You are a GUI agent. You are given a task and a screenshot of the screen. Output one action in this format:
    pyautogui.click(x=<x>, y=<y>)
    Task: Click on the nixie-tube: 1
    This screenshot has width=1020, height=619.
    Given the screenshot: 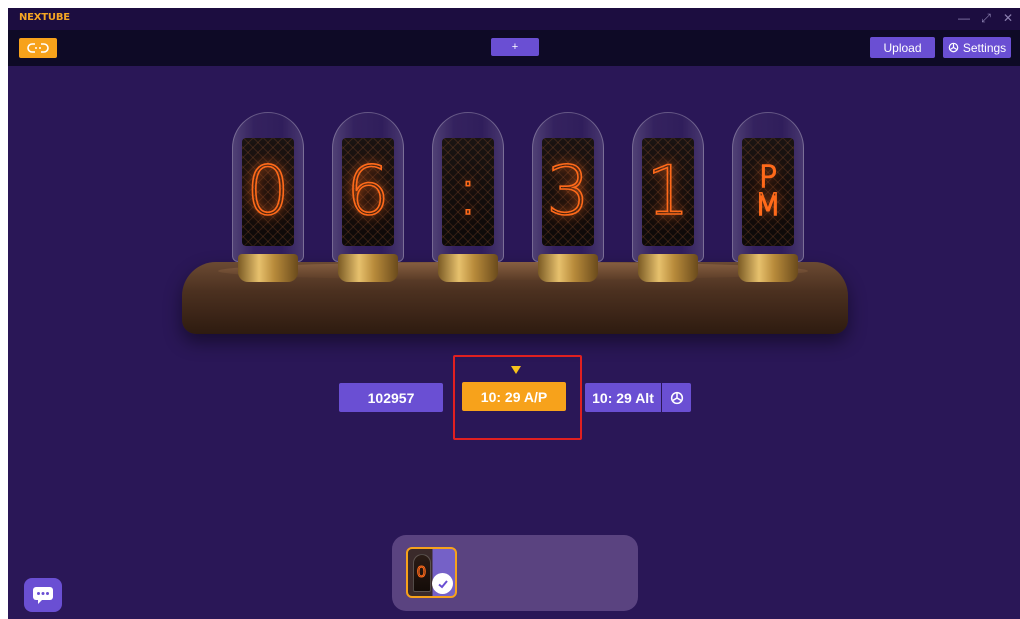 What is the action you would take?
    pyautogui.click(x=668, y=197)
    